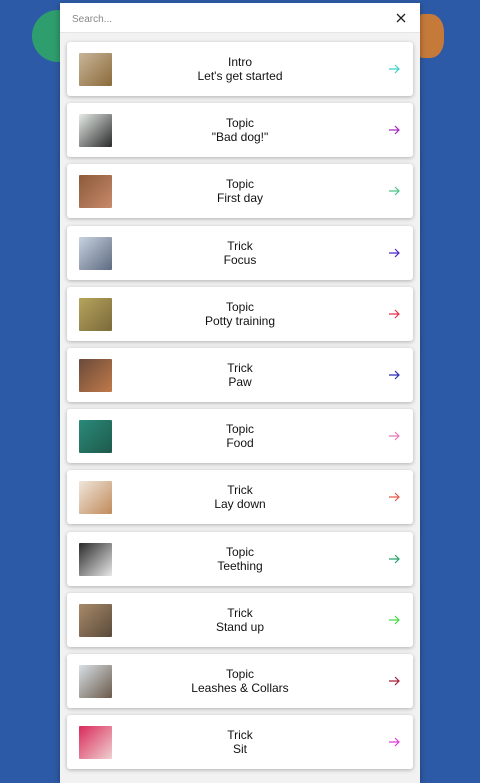 The width and height of the screenshot is (480, 783). I want to click on lesson-card: Topic Leashes & Collars, so click(240, 681).